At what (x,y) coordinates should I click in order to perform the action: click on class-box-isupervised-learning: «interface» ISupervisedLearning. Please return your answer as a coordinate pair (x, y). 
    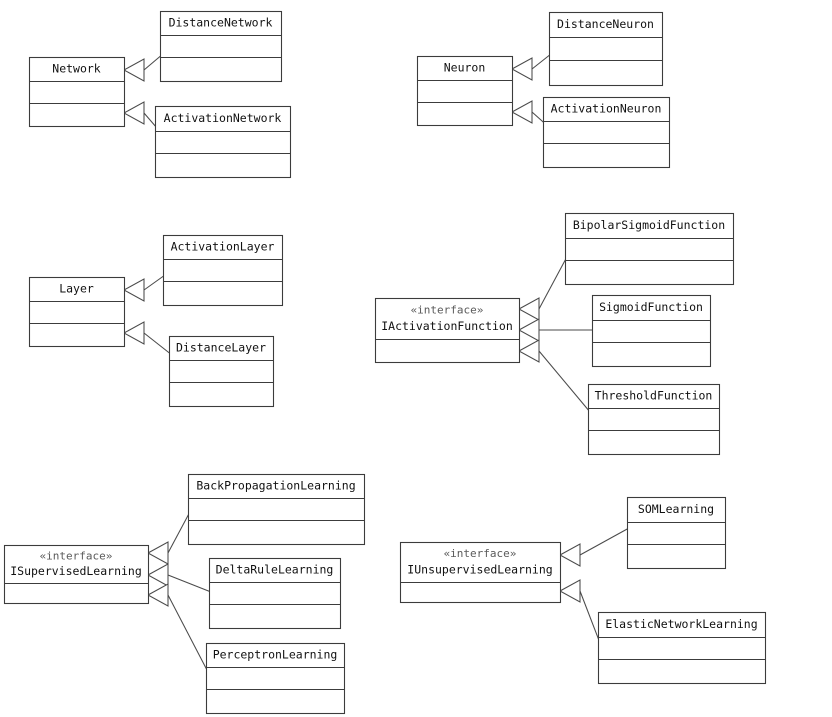
    Looking at the image, I should click on (76, 574).